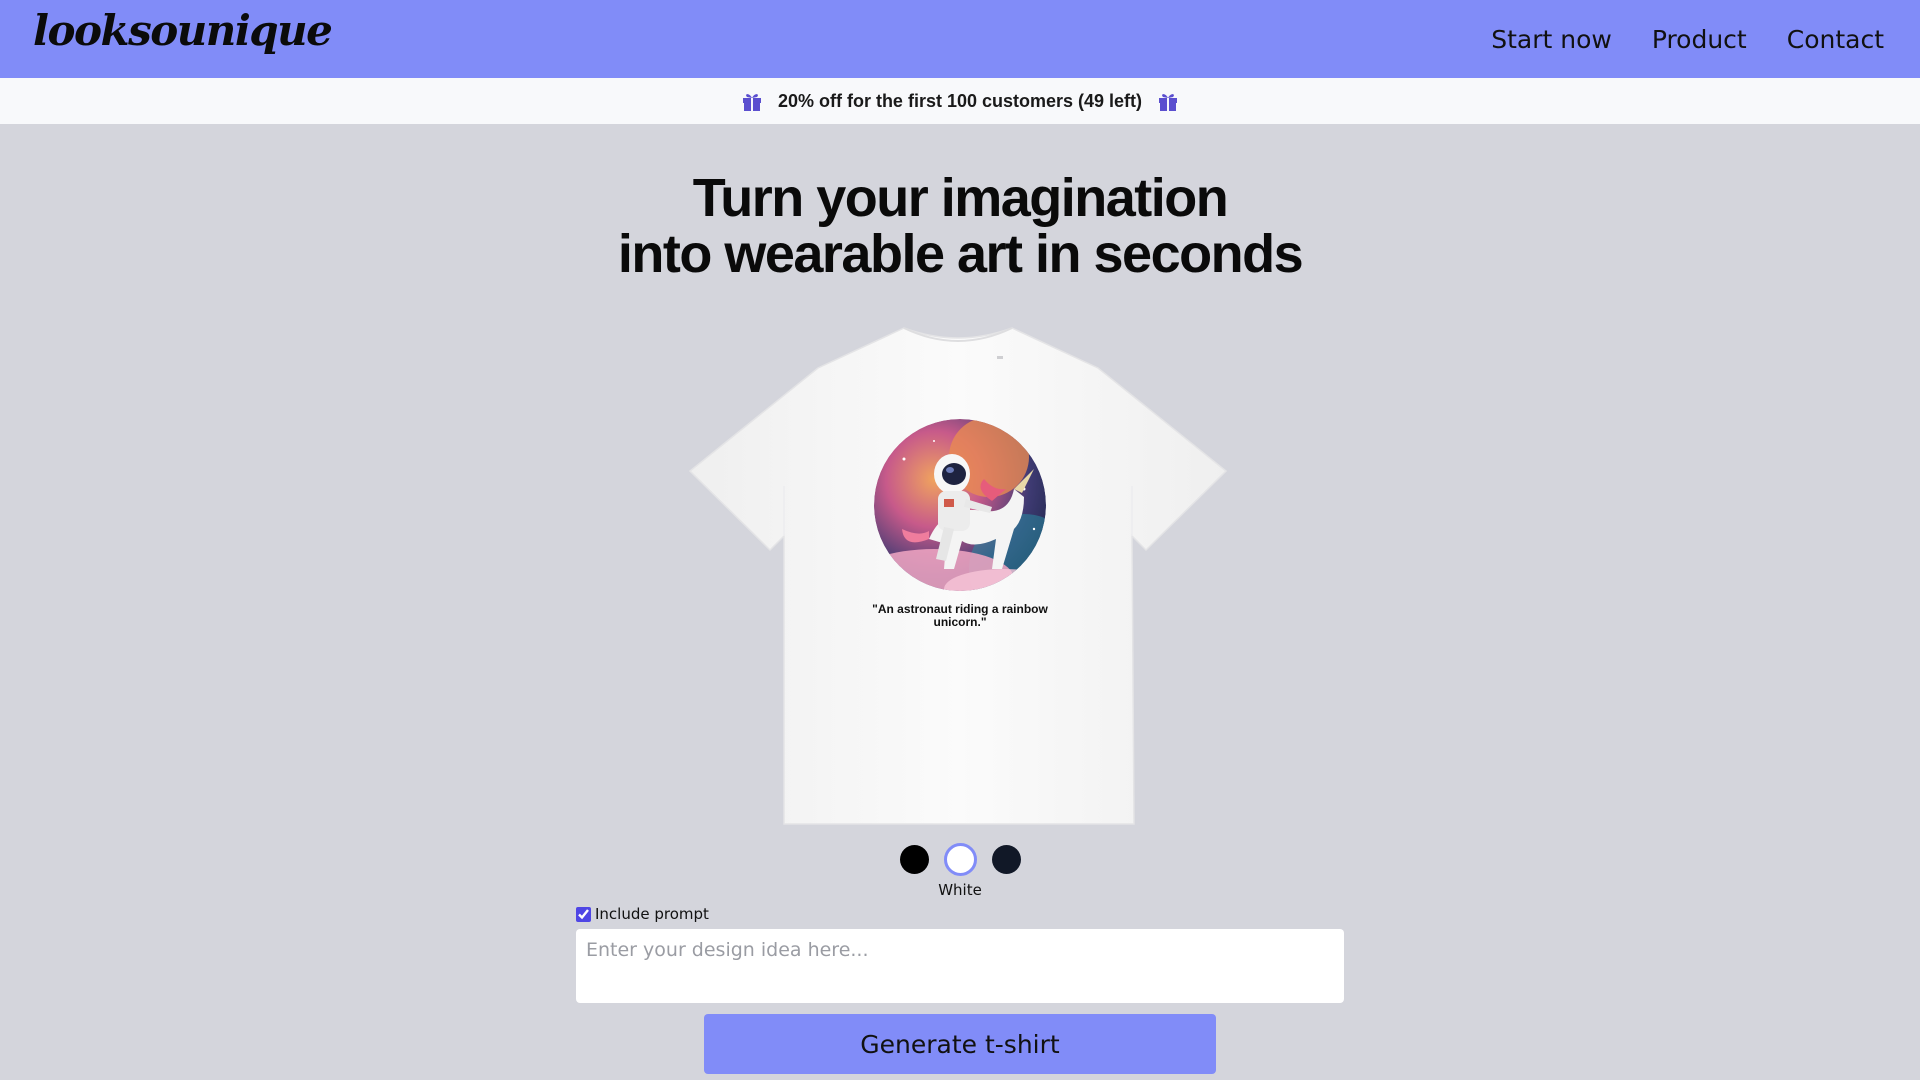 The image size is (1920, 1080). I want to click on include-prompt-row: Include prompt, so click(642, 914).